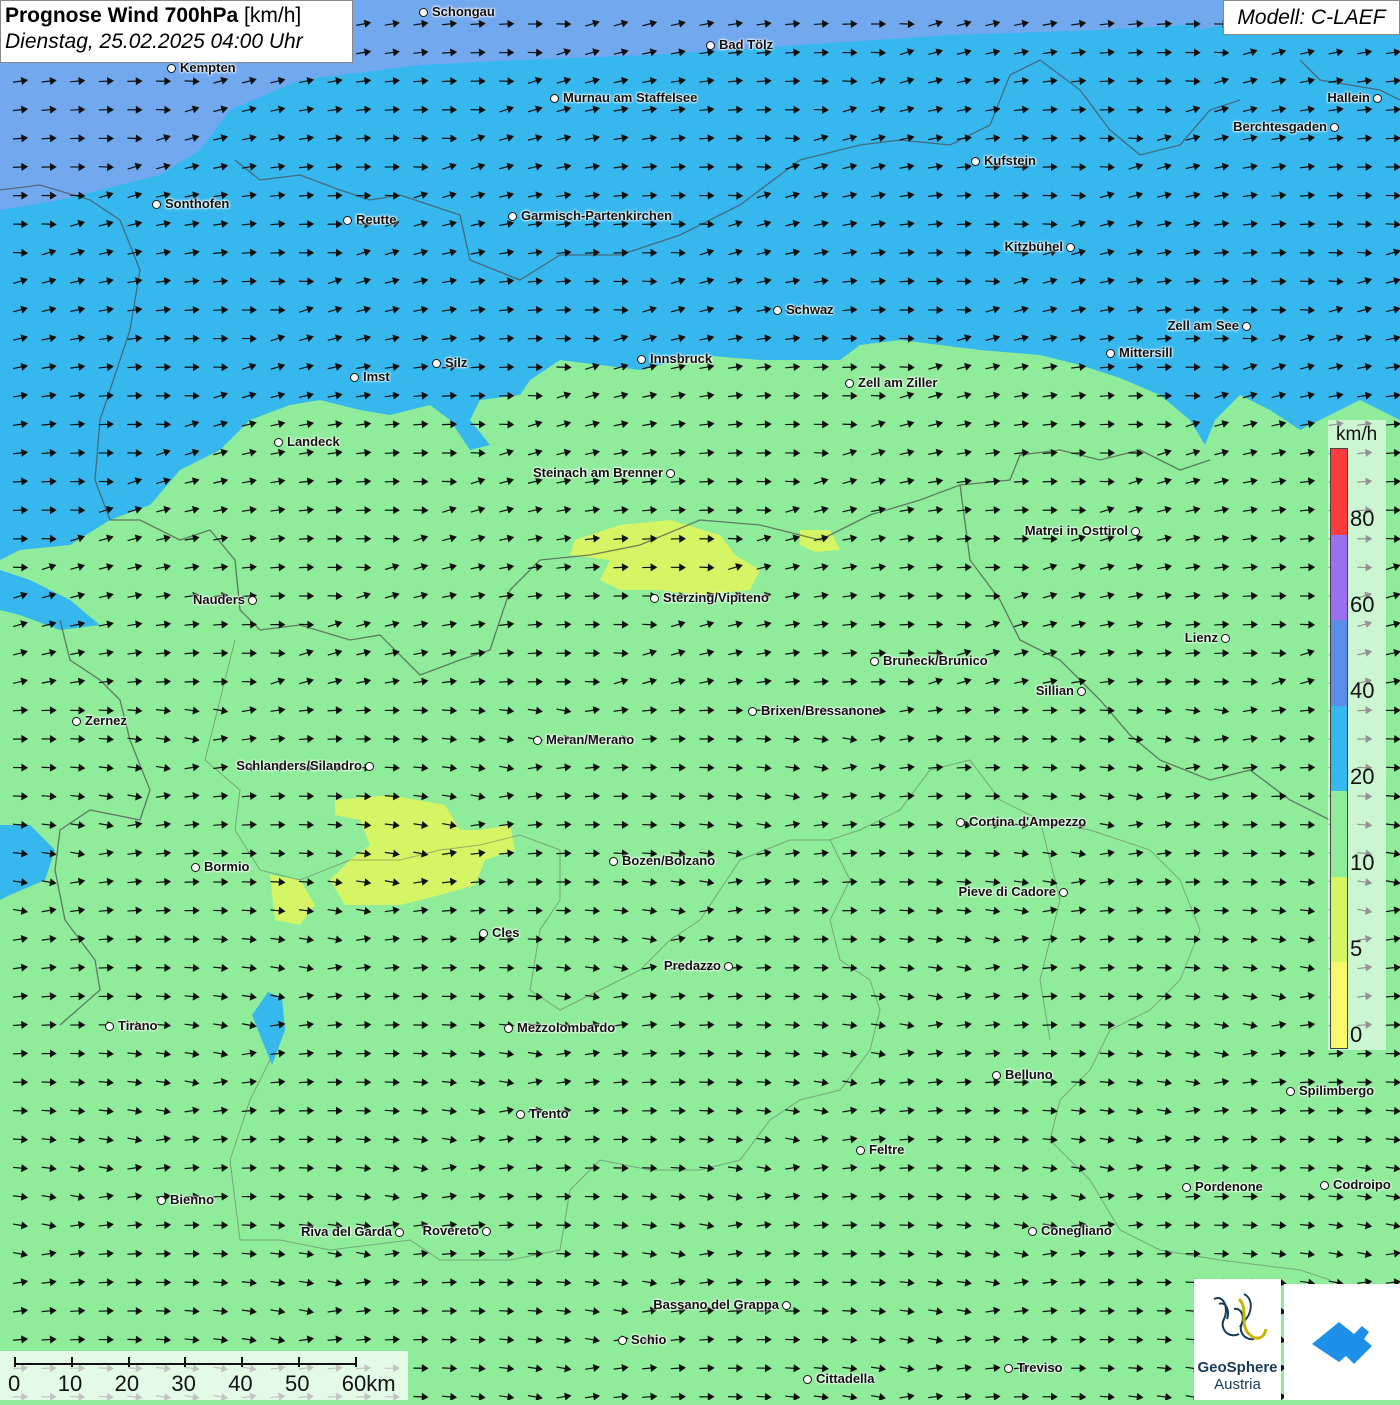  What do you see at coordinates (297, 1384) in the screenshot?
I see `scale-label: 50` at bounding box center [297, 1384].